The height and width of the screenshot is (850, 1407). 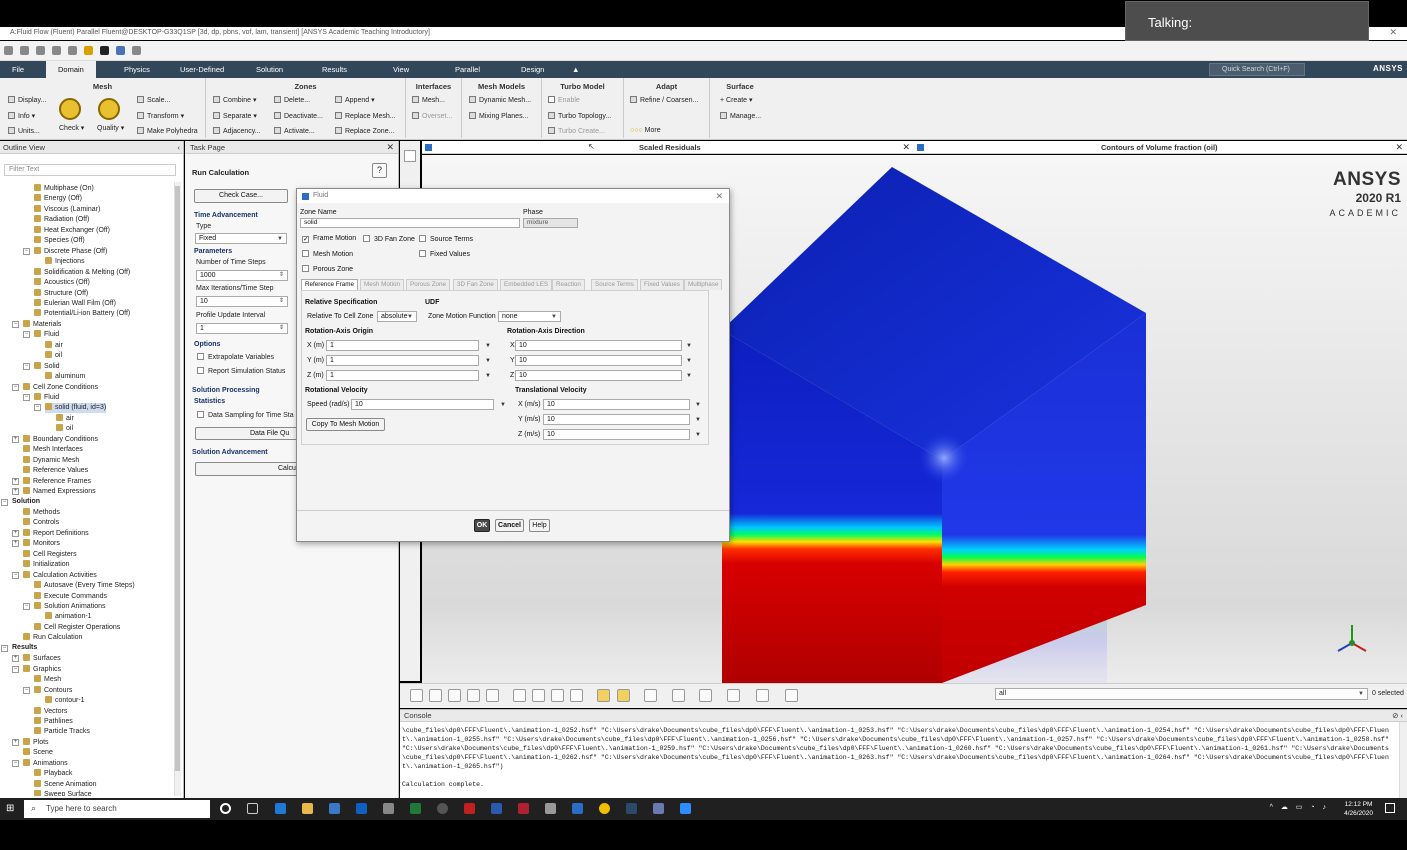 What do you see at coordinates (67, 209) in the screenshot?
I see `tree-item: Viscous (Laminar)` at bounding box center [67, 209].